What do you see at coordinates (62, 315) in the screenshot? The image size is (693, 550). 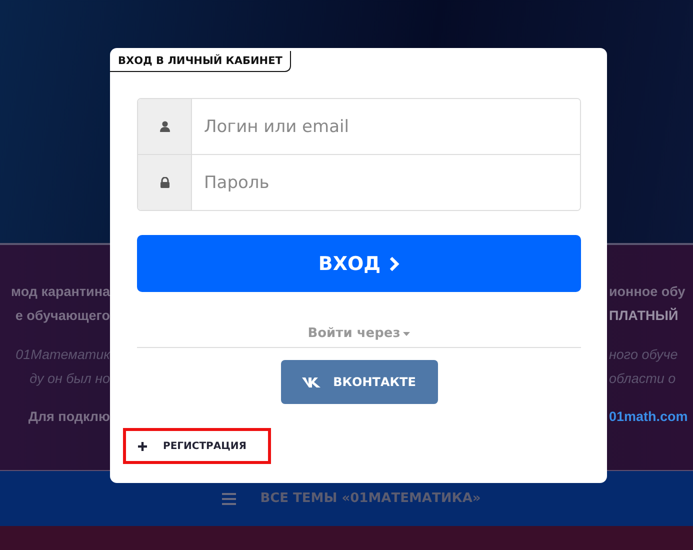 I see `background-text: е обучающего` at bounding box center [62, 315].